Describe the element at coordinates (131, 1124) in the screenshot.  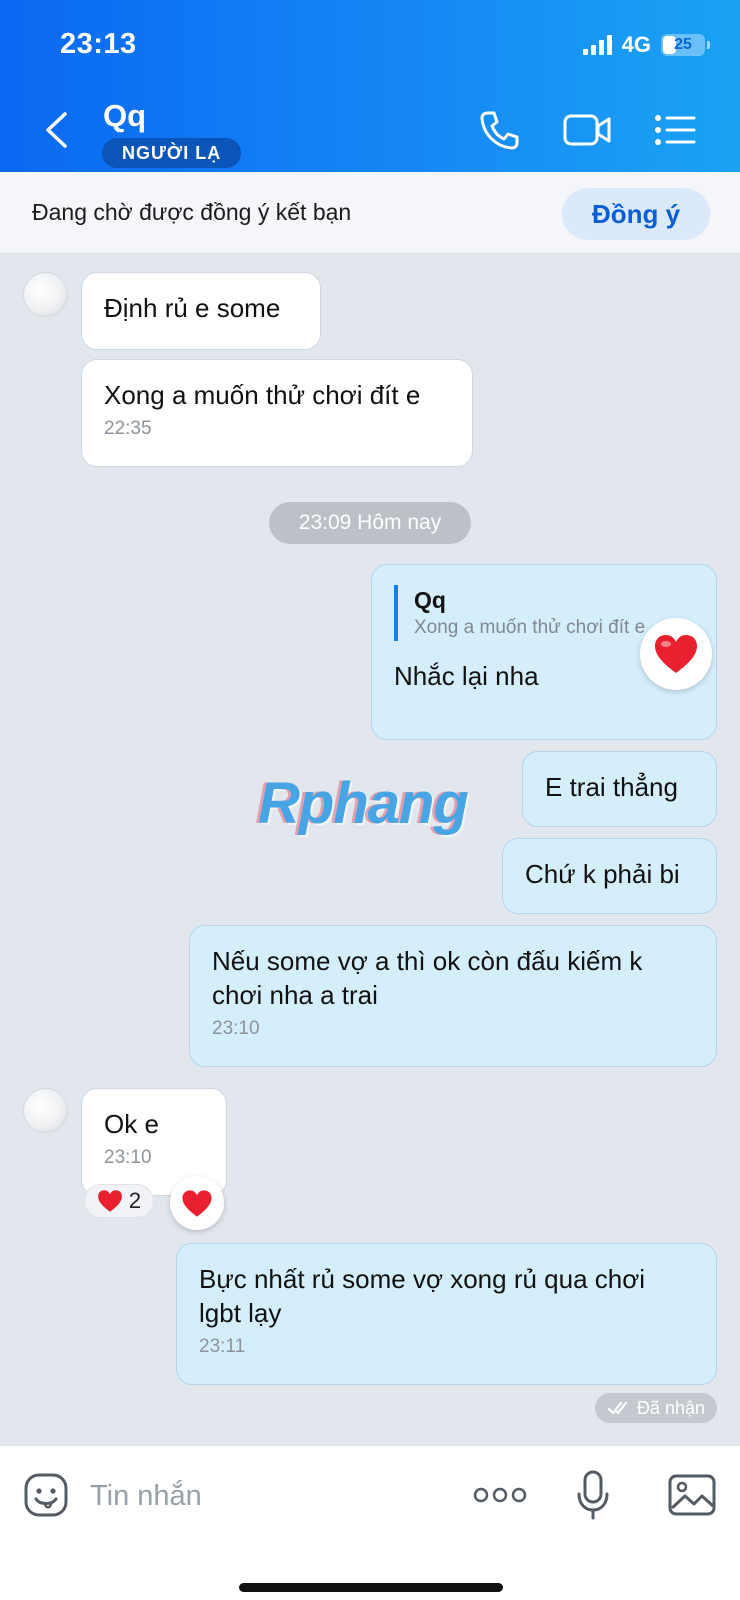
I see `message-text: Ok e` at that location.